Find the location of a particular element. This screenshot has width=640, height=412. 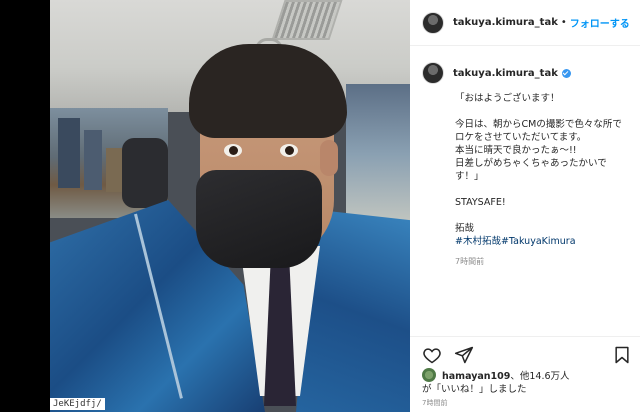

divider is located at coordinates (525, 336).